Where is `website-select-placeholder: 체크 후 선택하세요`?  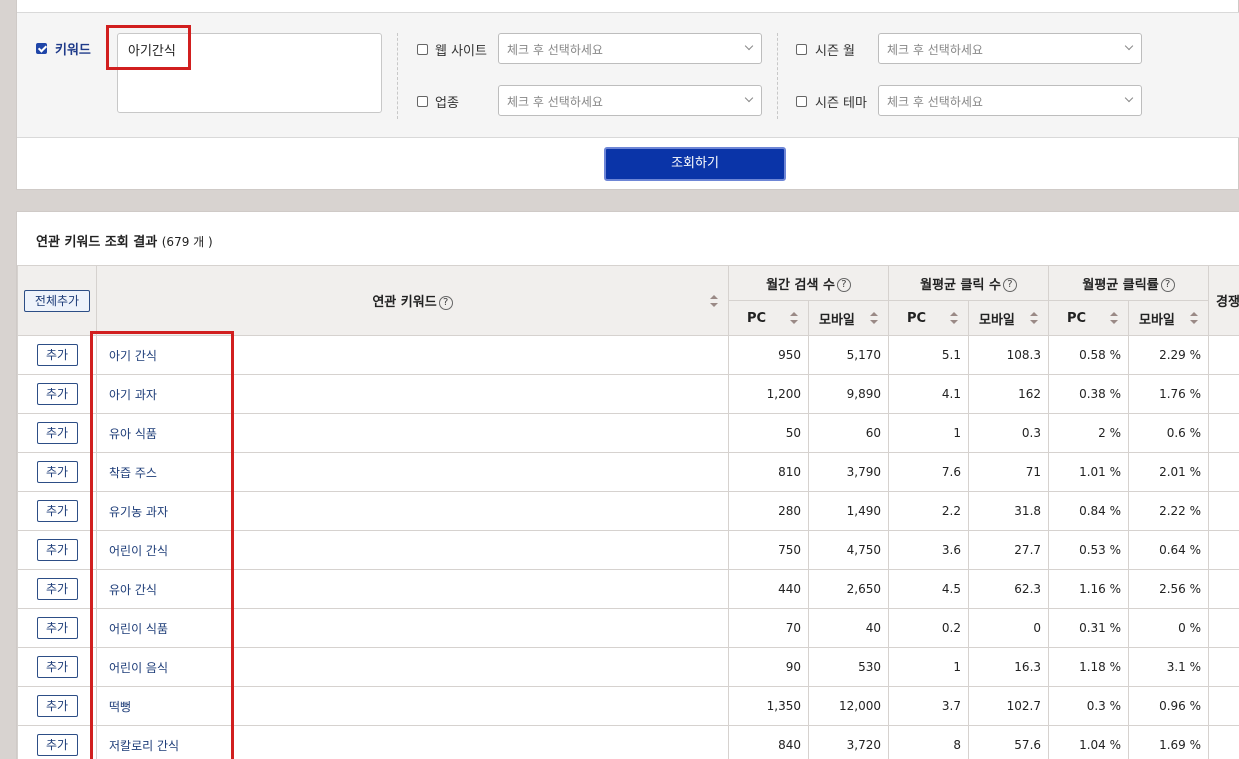
website-select-placeholder: 체크 후 선택하세요 is located at coordinates (555, 50).